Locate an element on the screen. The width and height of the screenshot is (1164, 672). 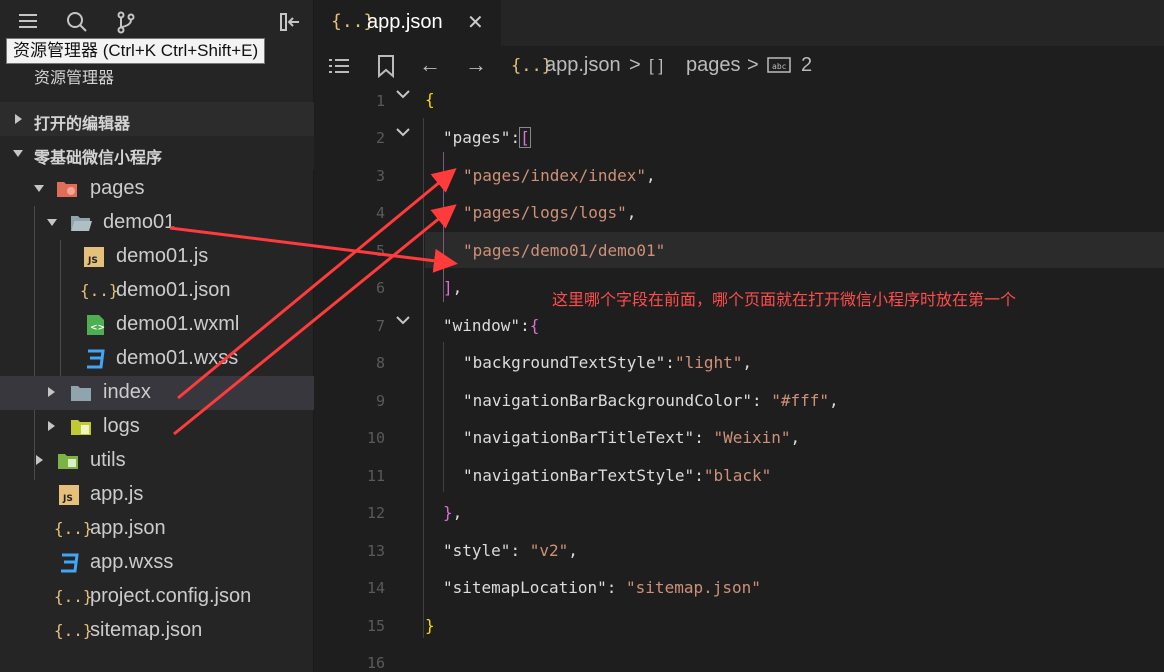
code-line: "backgroundTextStyle":"light", is located at coordinates (608, 362).